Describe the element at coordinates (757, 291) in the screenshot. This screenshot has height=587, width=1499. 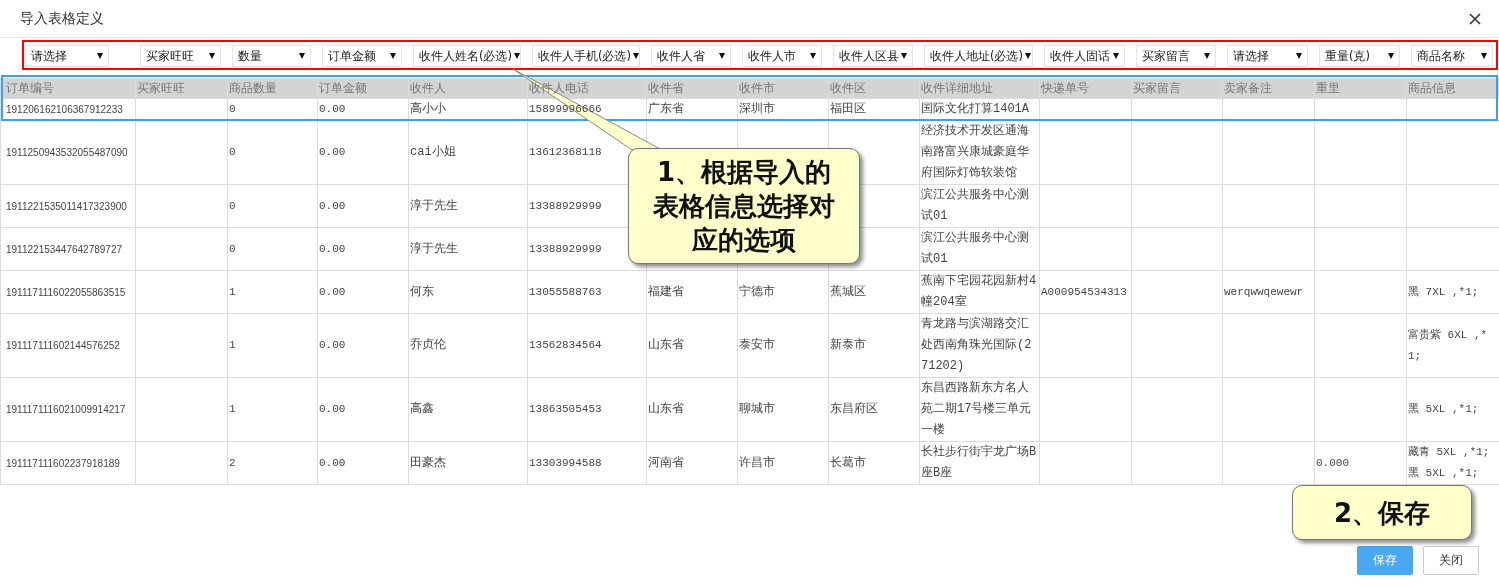
I see `table-cell: 宁德市` at that location.